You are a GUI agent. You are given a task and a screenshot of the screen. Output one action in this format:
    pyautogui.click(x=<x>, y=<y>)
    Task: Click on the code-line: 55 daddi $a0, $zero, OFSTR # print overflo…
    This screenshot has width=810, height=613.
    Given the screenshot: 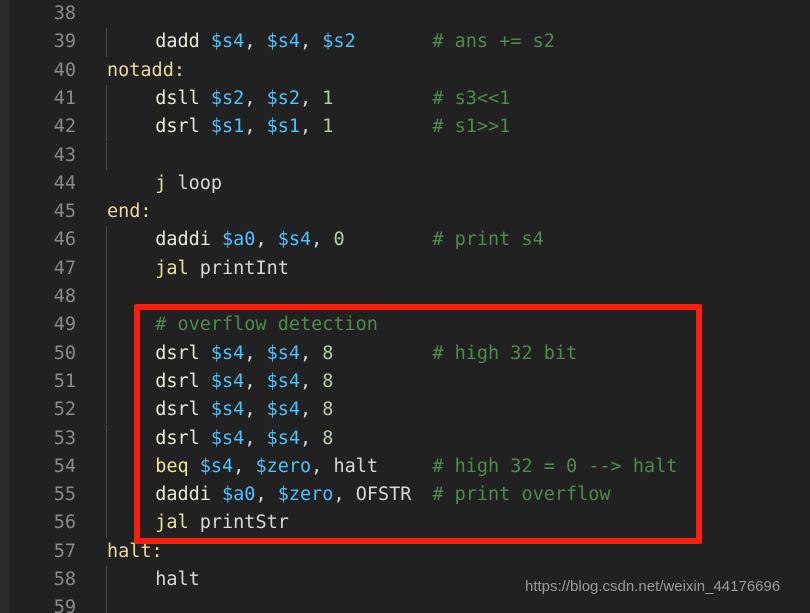 What is the action you would take?
    pyautogui.click(x=405, y=495)
    